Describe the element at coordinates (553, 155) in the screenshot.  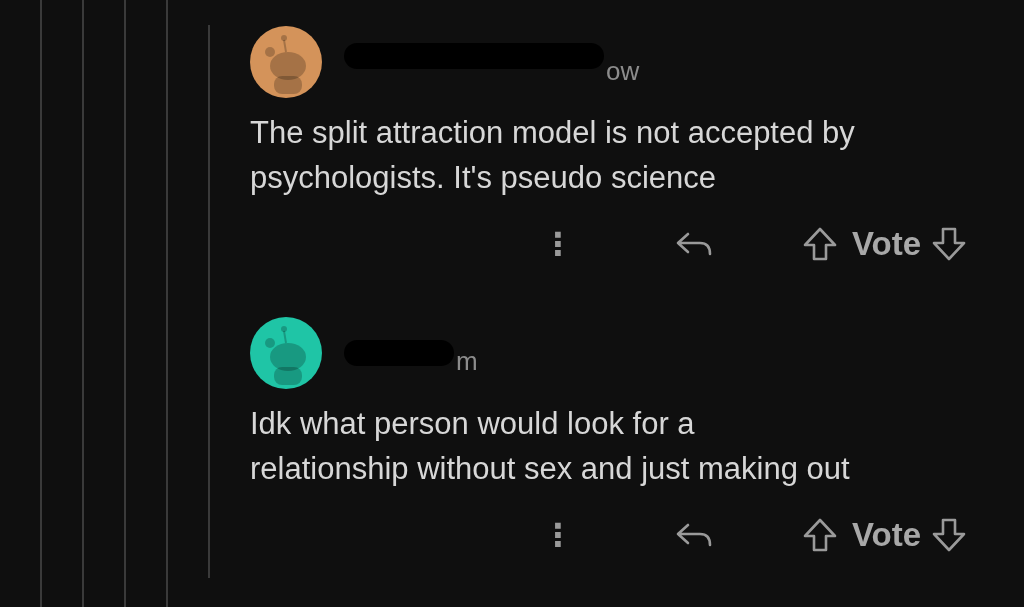
I see `comment-text: The split attraction model is not accepted by psychologists. It's pseudo science` at that location.